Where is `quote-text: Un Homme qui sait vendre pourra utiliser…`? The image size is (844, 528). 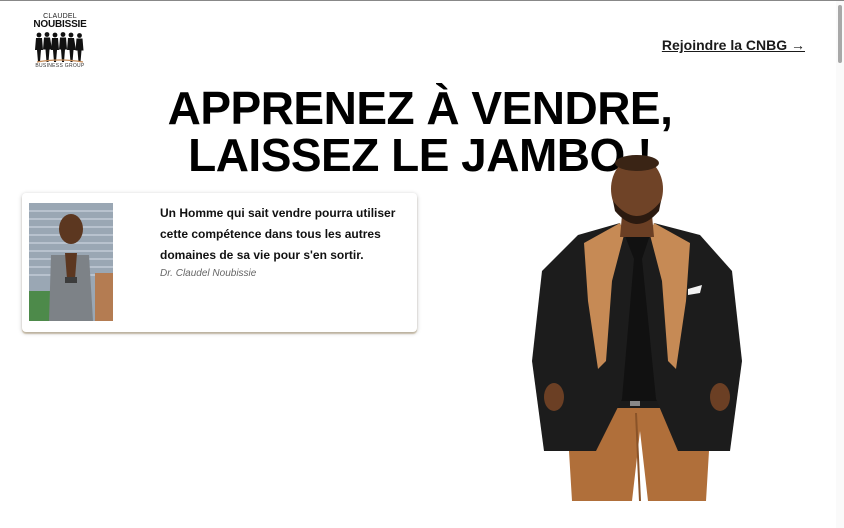
quote-text: Un Homme qui sait vendre pourra utiliser… is located at coordinates (278, 234).